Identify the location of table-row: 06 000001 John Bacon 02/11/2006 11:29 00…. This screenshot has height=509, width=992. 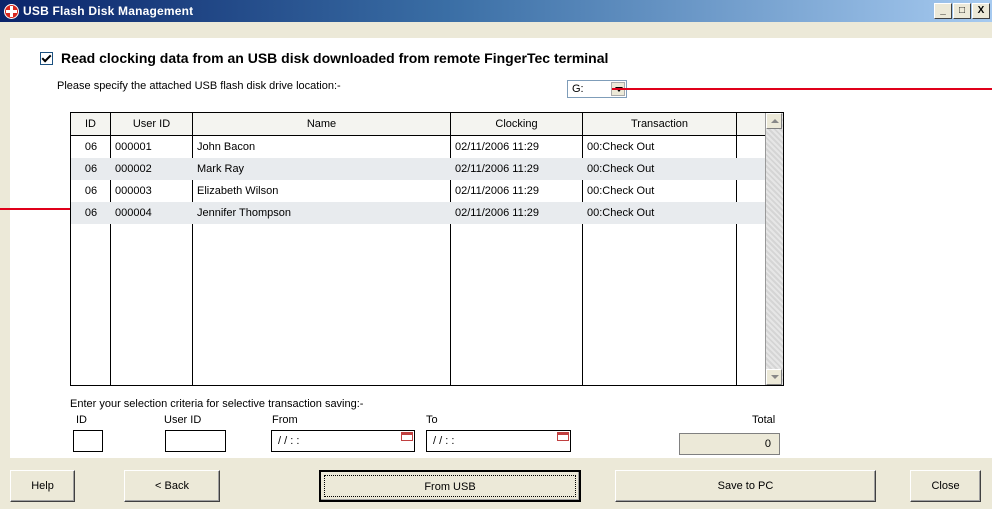
(419, 147).